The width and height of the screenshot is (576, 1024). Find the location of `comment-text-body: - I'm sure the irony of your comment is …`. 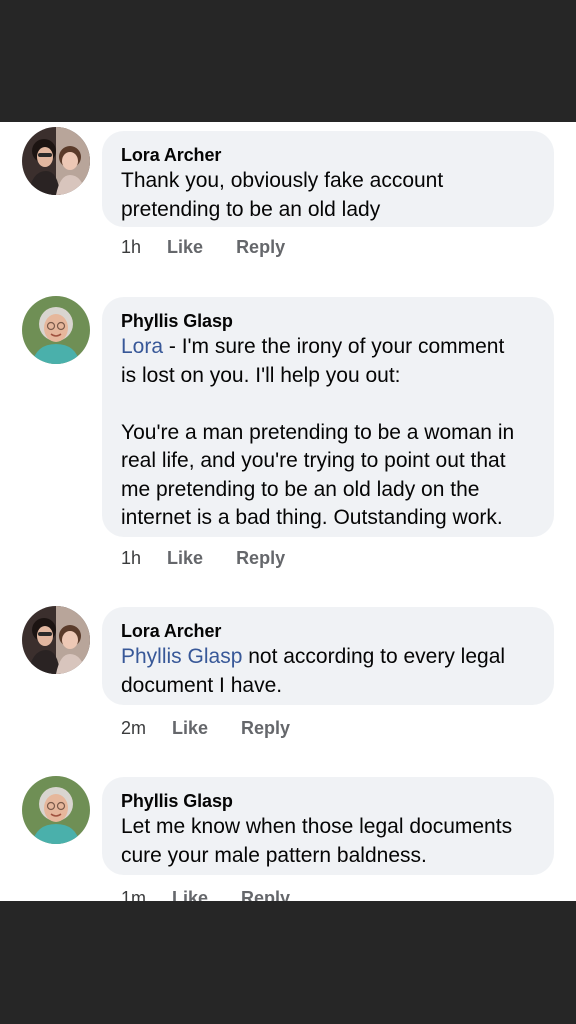

comment-text-body: - I'm sure the irony of your comment is … is located at coordinates (318, 432).